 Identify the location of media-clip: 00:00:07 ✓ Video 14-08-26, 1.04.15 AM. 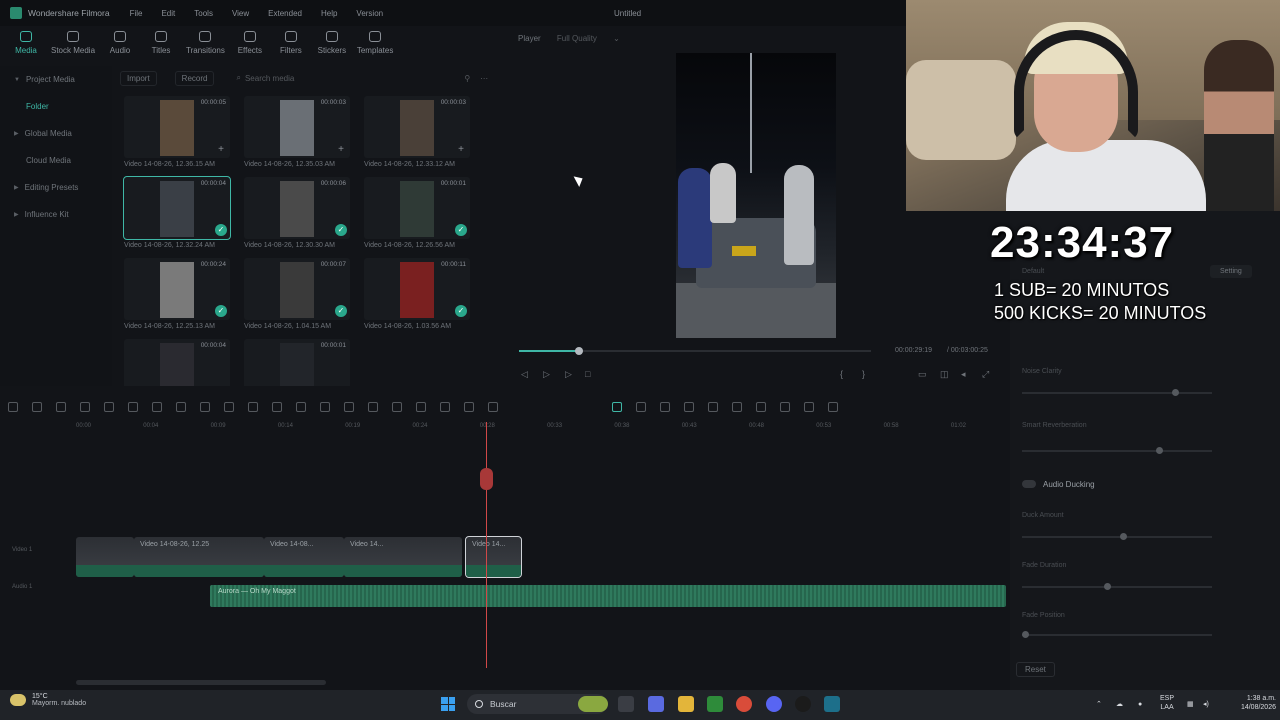
(297, 294).